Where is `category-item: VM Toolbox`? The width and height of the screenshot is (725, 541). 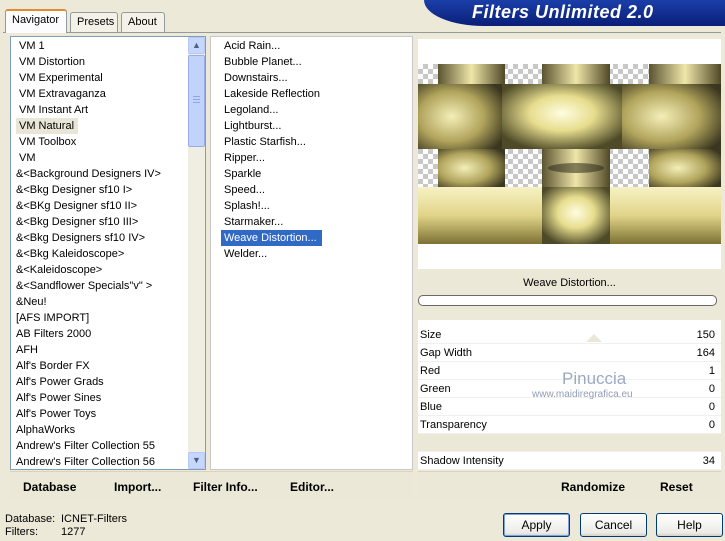
category-item: VM Toolbox is located at coordinates (108, 142).